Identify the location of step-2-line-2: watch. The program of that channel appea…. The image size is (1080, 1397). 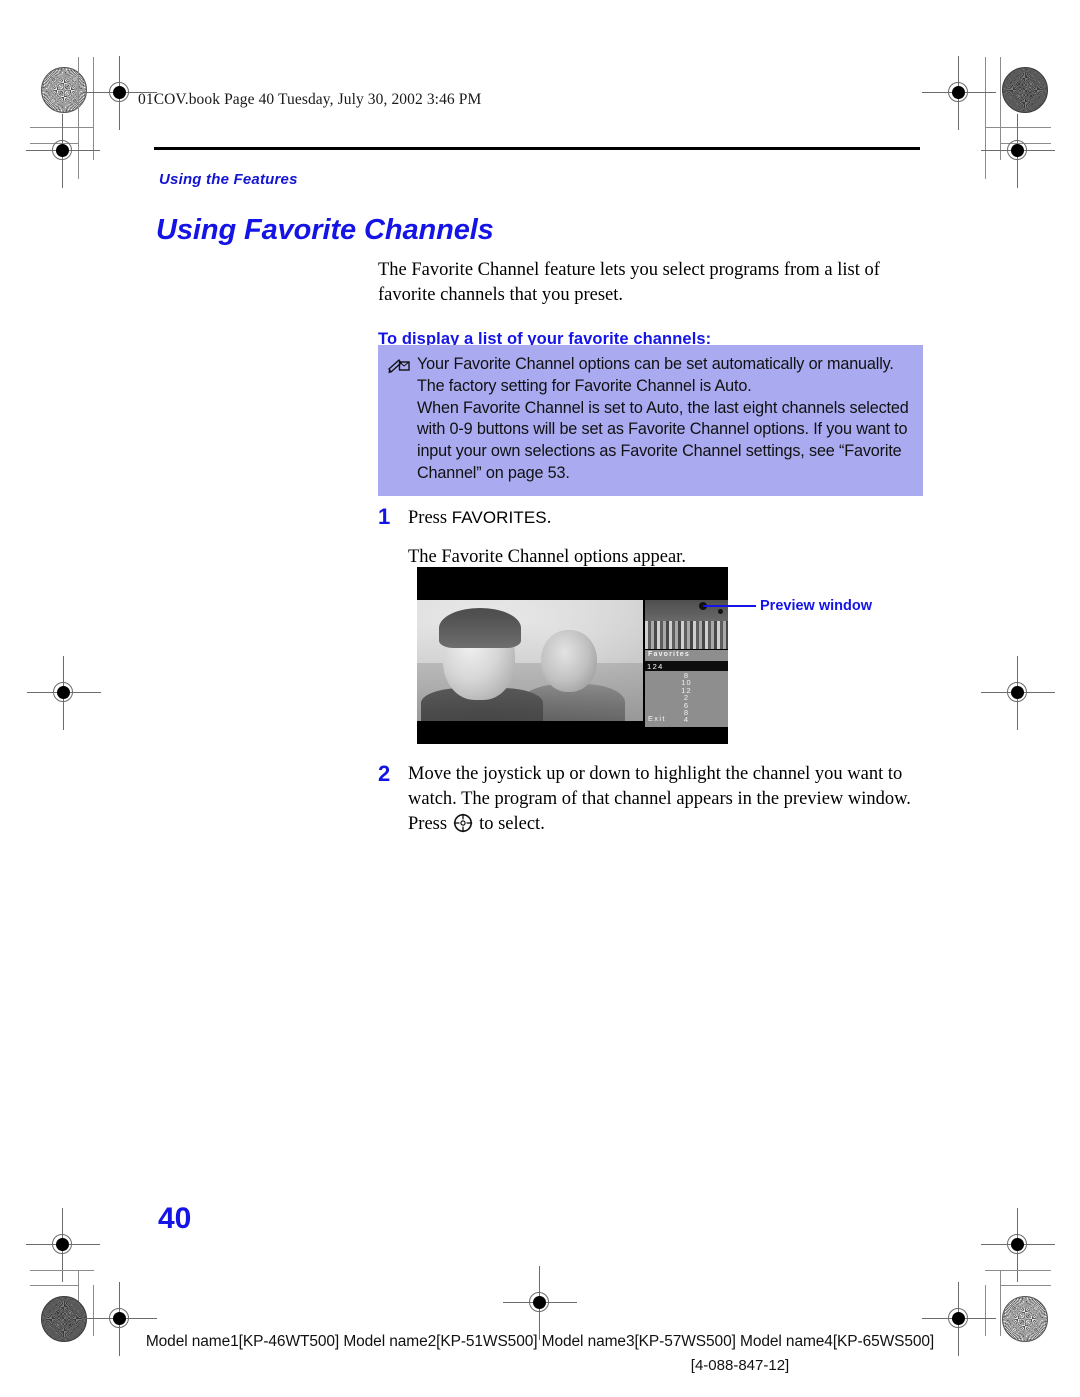
(659, 799).